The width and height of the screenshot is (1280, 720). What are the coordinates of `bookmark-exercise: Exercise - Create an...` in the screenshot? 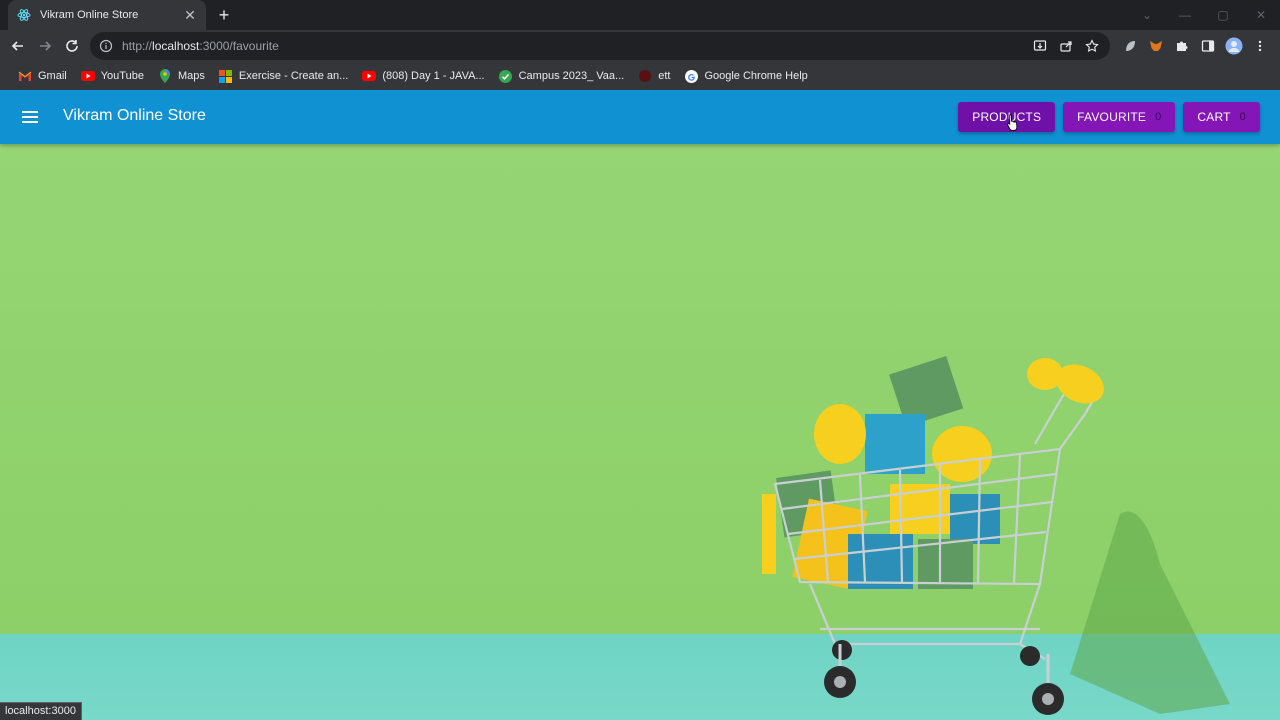 It's located at (283, 76).